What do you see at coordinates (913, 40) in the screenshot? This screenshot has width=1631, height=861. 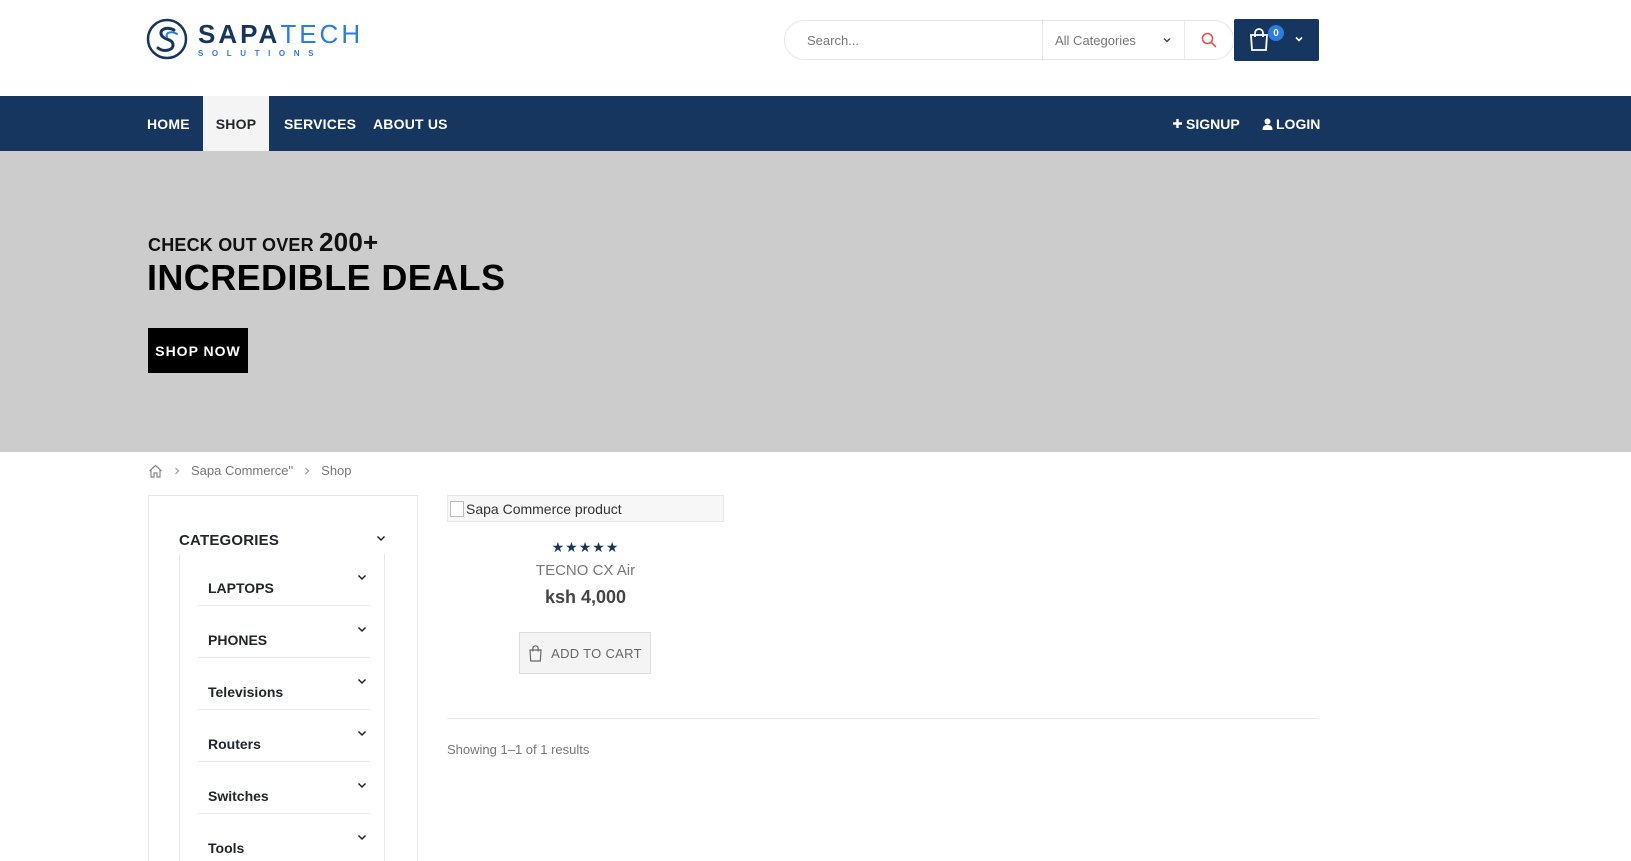 I see `search-input` at bounding box center [913, 40].